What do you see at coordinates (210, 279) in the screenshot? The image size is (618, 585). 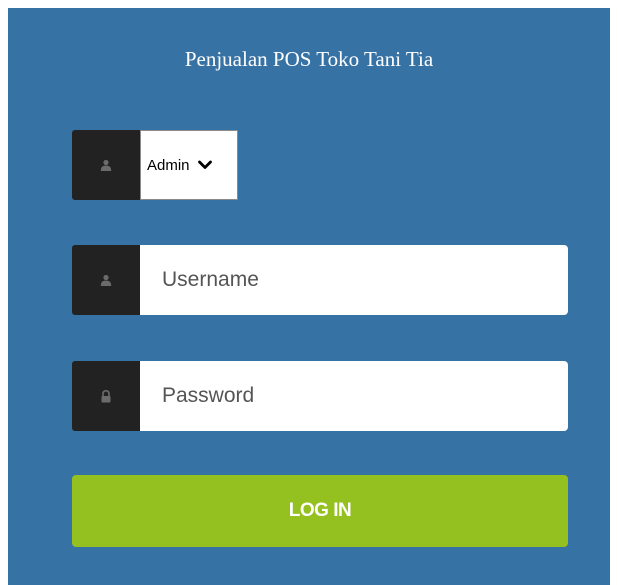 I see `username-placeholder: Username` at bounding box center [210, 279].